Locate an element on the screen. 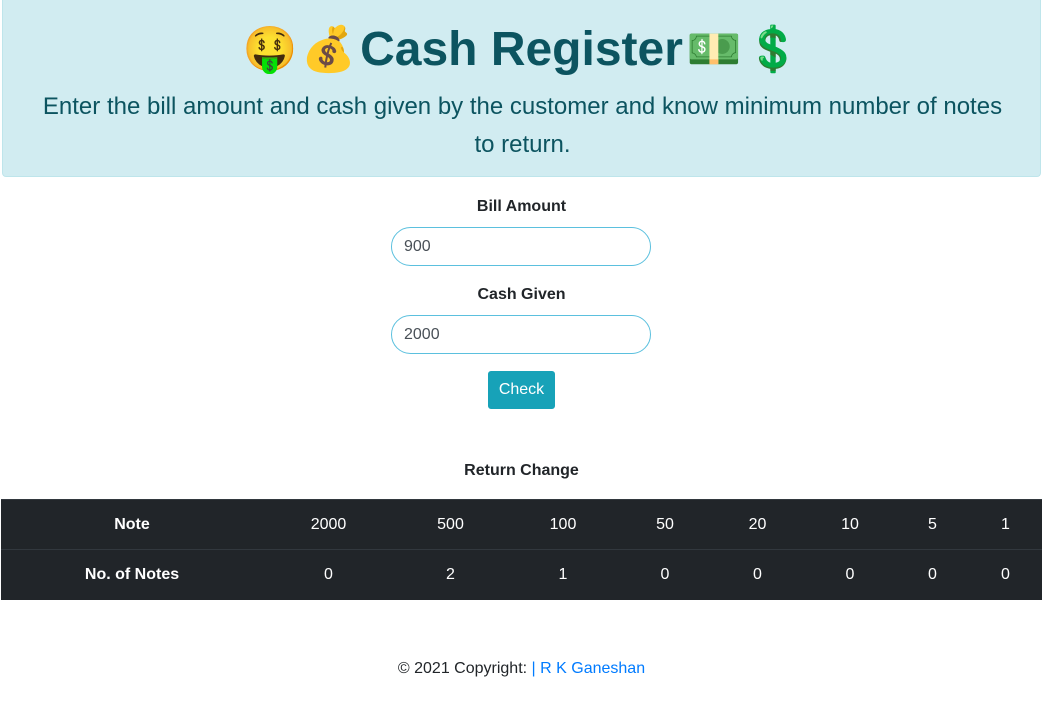 The height and width of the screenshot is (710, 1043). note-value: 2000 is located at coordinates (328, 524).